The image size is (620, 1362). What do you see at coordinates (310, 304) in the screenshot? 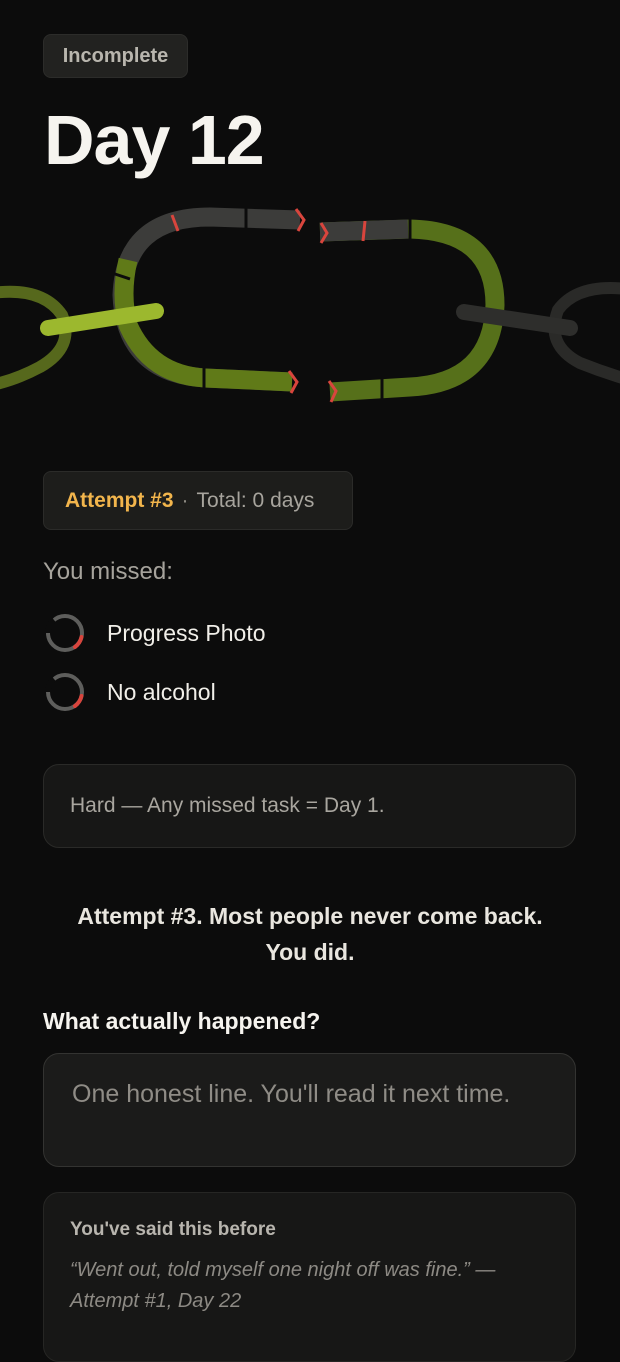
I see `broken-chain-illustration` at bounding box center [310, 304].